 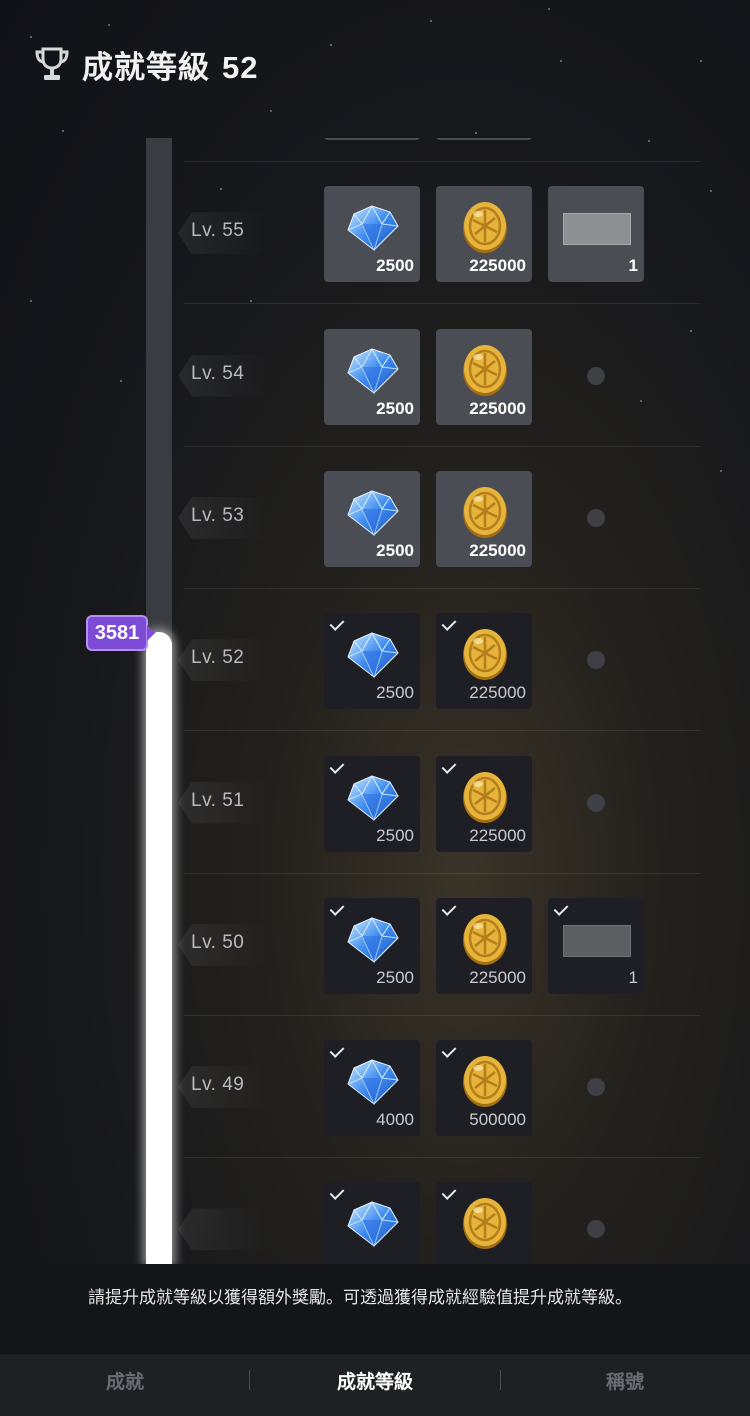 I want to click on reward-row: Lv. 52 2500 225000, so click(x=375, y=660).